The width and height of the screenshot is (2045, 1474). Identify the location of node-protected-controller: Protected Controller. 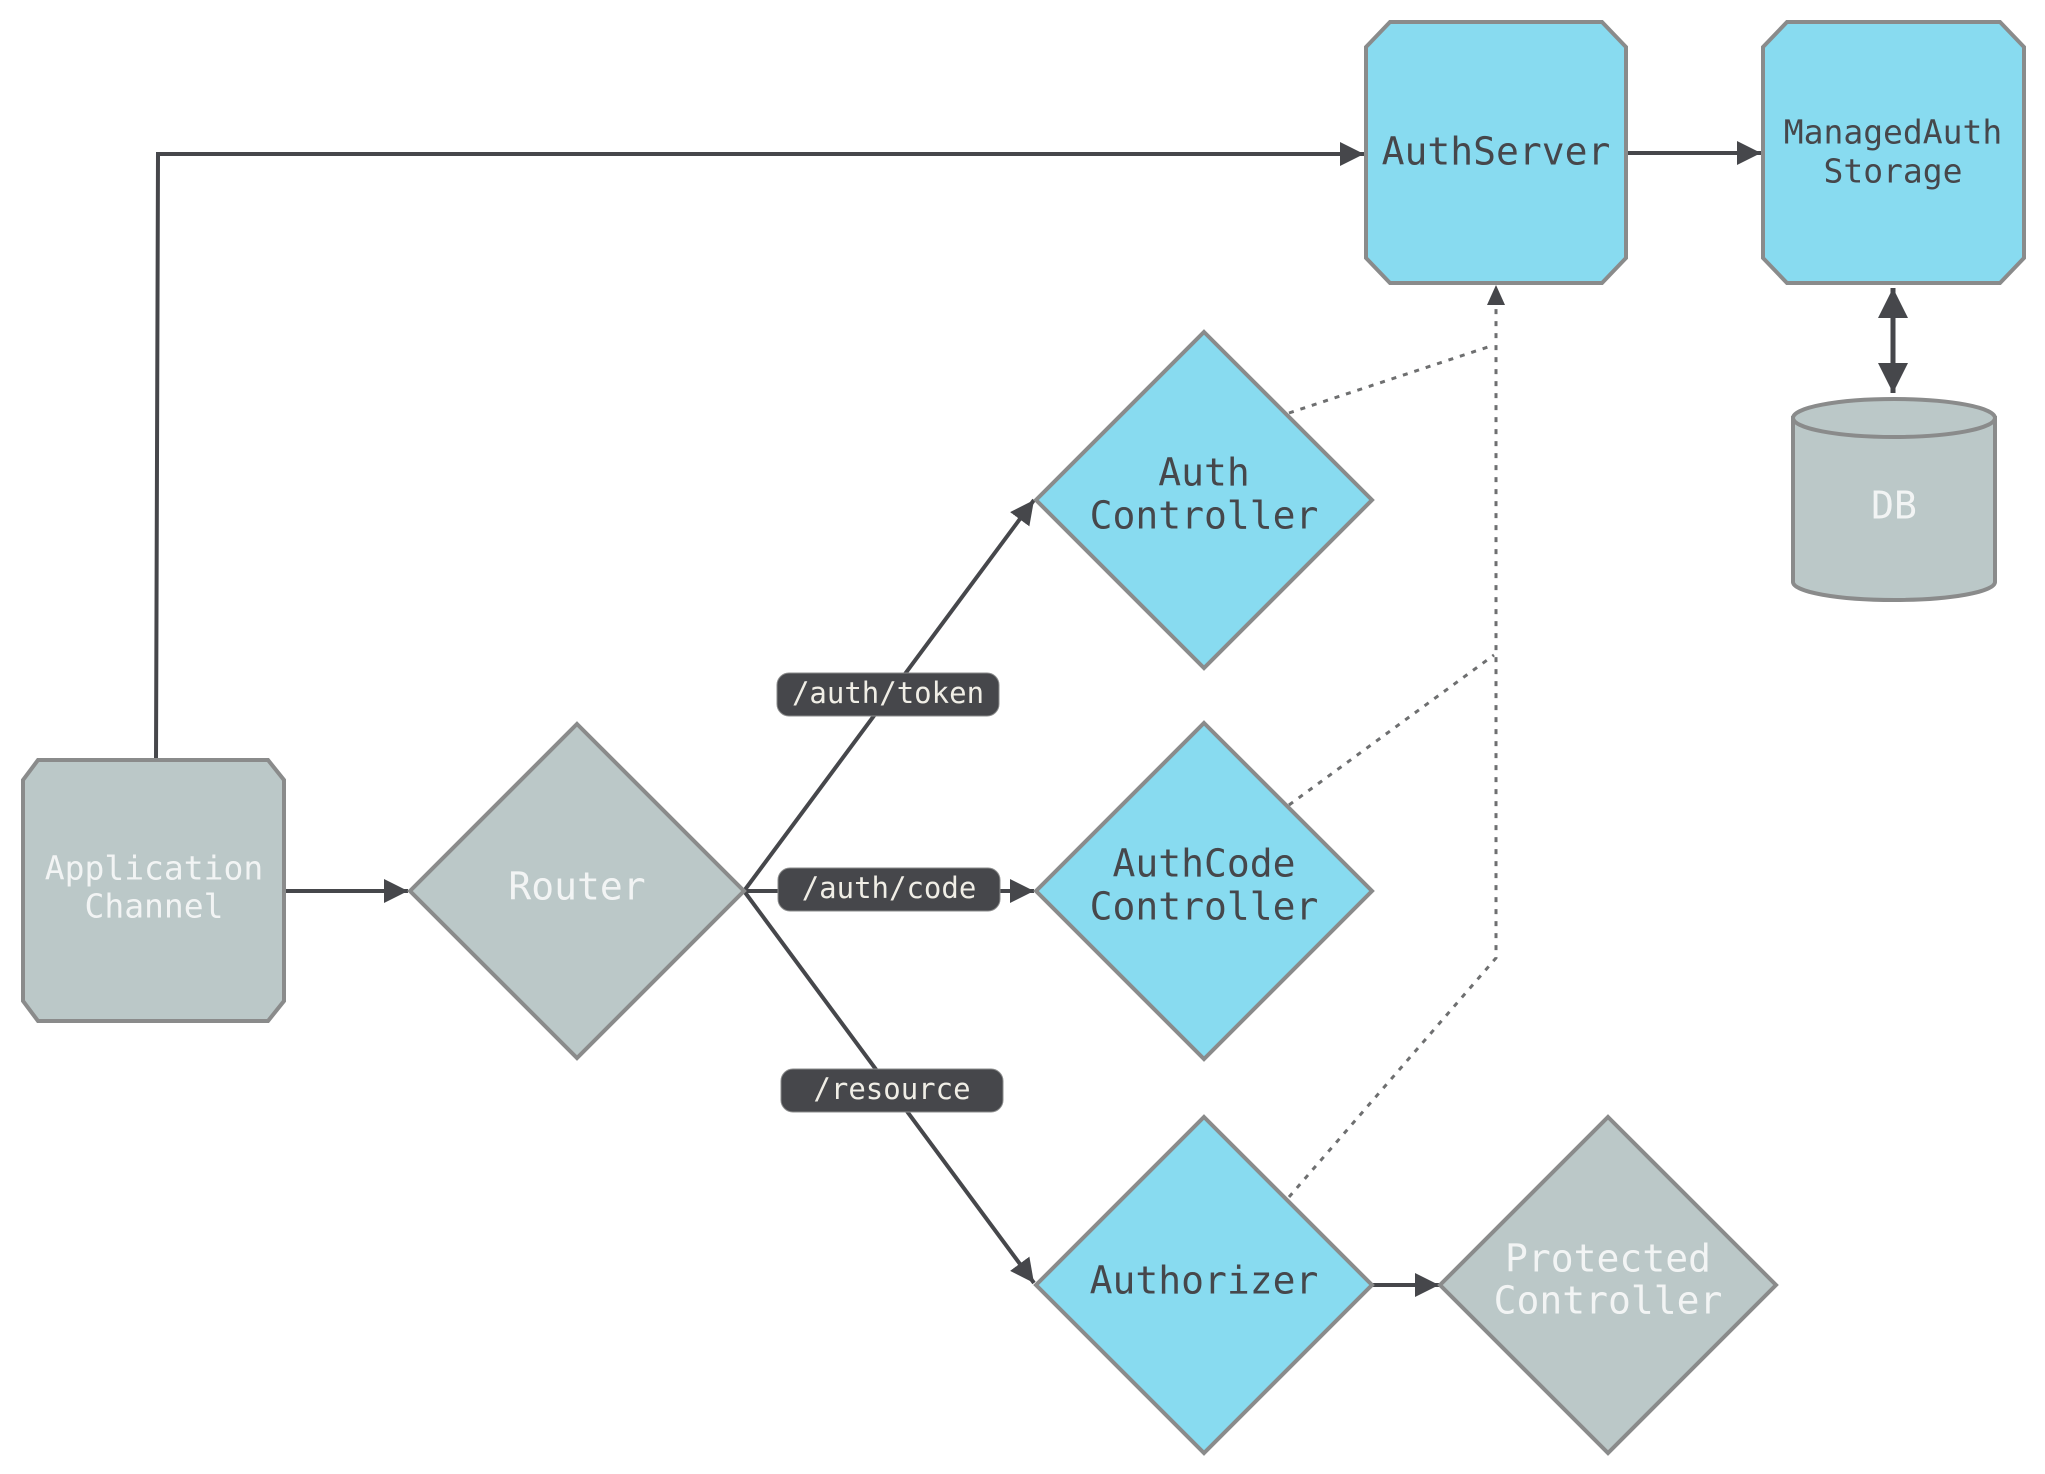
(1608, 1285).